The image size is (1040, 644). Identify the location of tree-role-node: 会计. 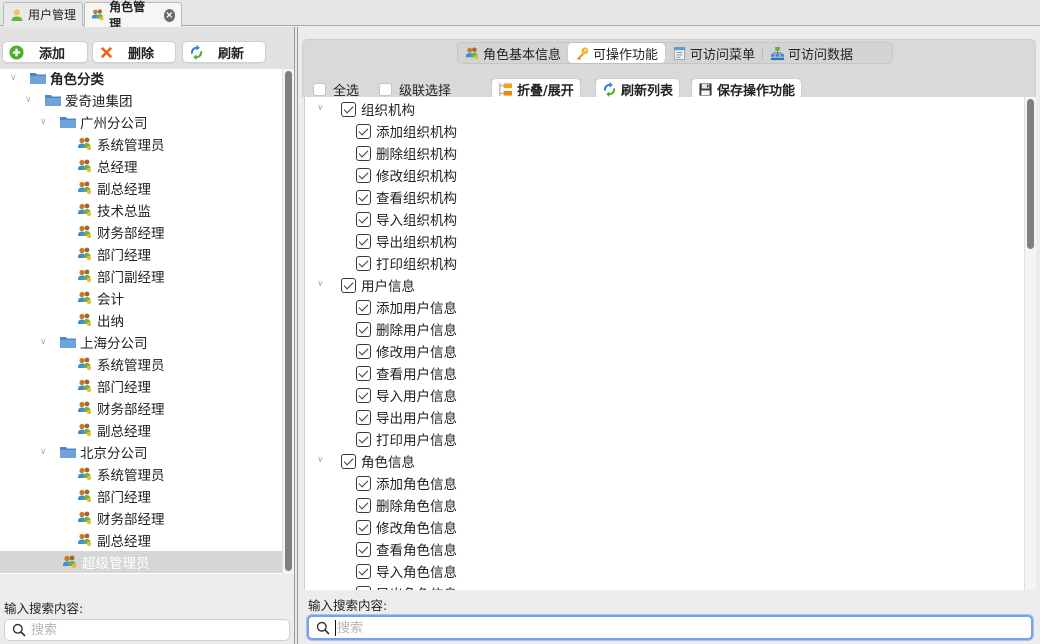
(141, 298).